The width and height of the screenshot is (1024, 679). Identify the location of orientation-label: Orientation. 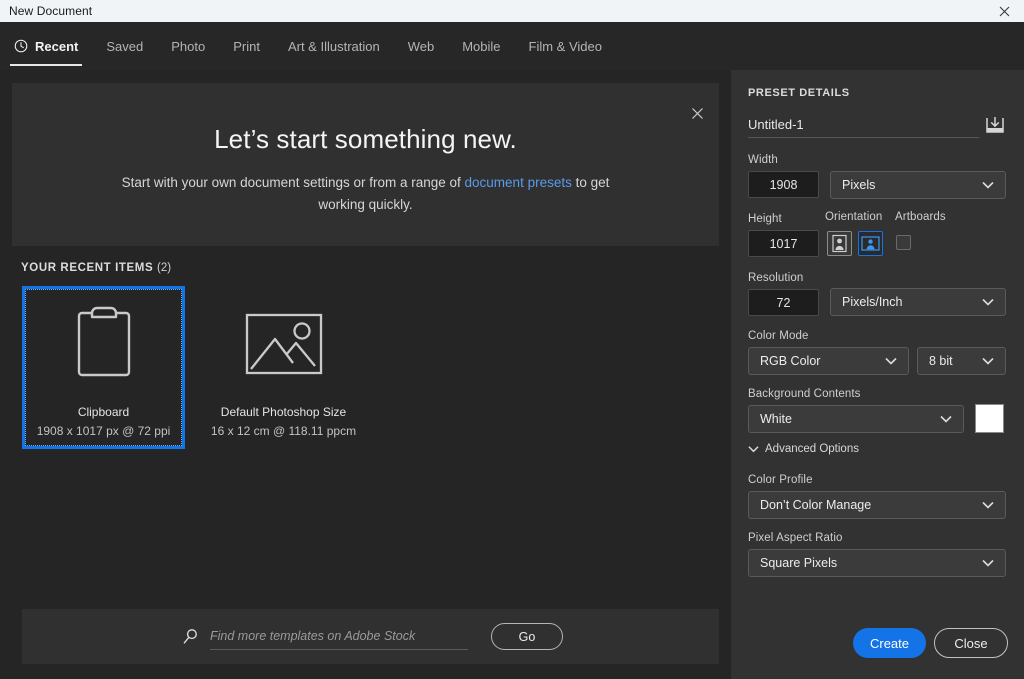
(854, 217).